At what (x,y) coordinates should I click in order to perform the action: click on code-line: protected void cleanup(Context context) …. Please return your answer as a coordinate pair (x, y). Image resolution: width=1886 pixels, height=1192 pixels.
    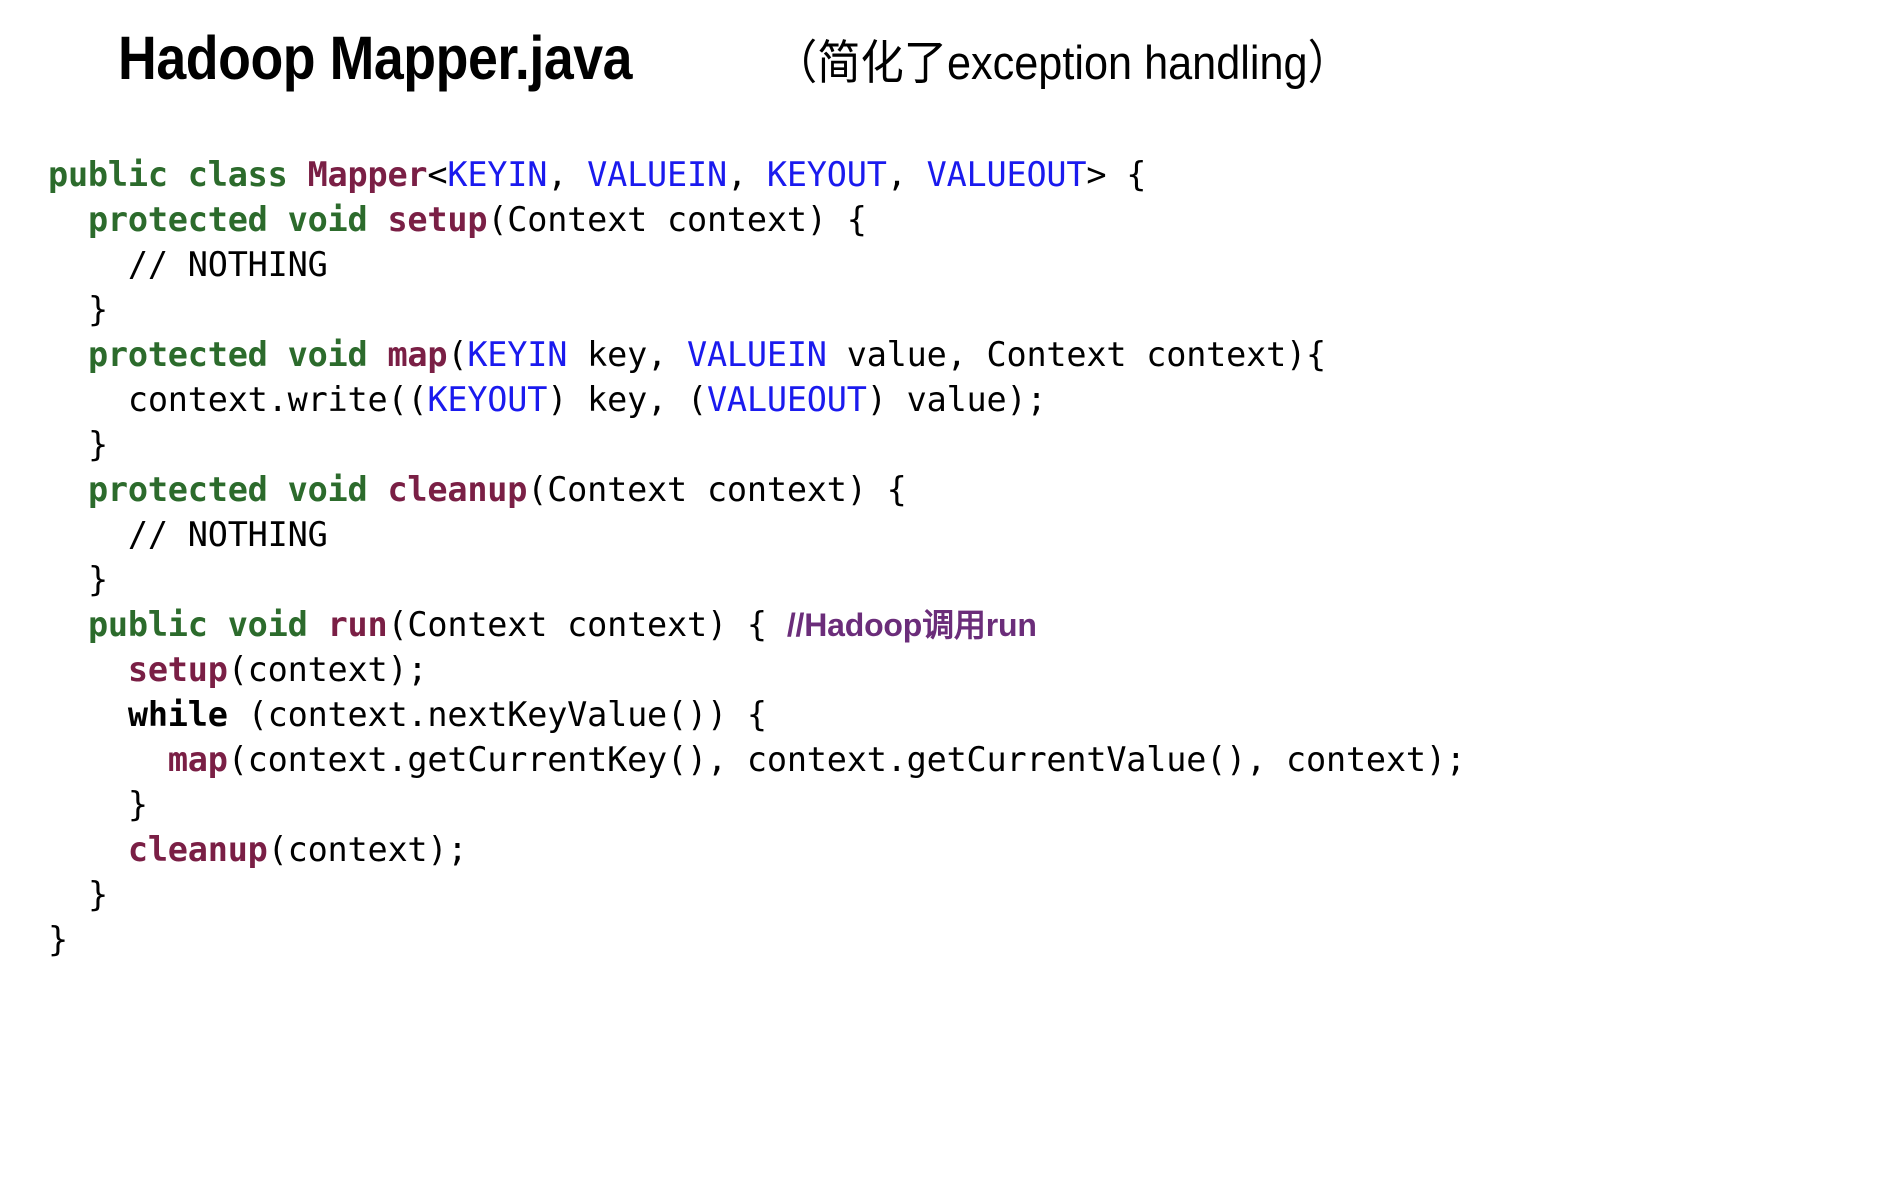
    Looking at the image, I should click on (958, 489).